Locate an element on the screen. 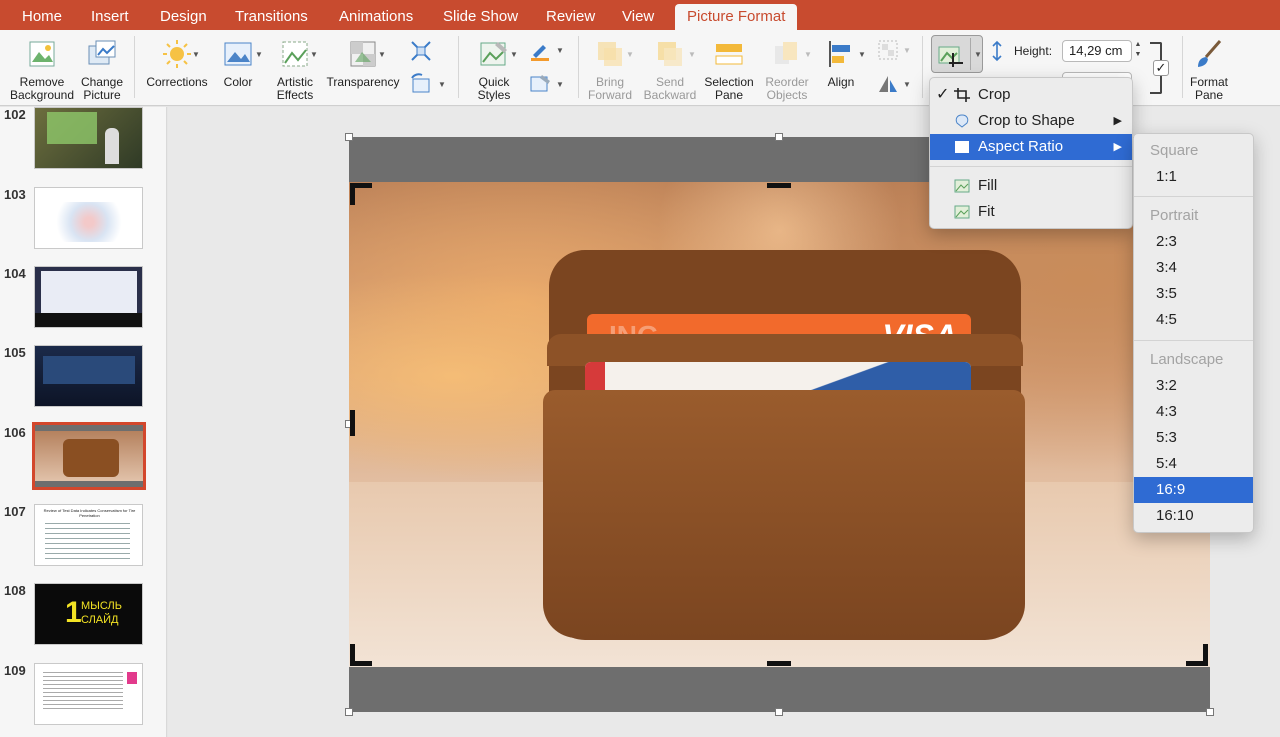  aspect-option-5-3: 5:3 is located at coordinates (1193, 438).